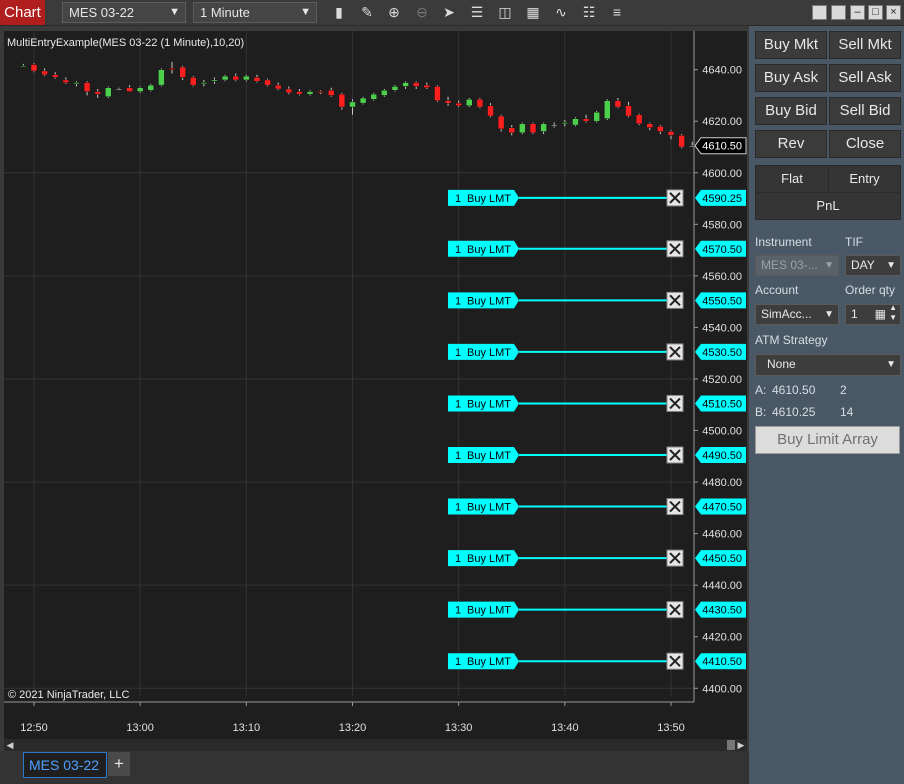 Image resolution: width=904 pixels, height=784 pixels. I want to click on account-select: SimAcc... ▼, so click(797, 314).